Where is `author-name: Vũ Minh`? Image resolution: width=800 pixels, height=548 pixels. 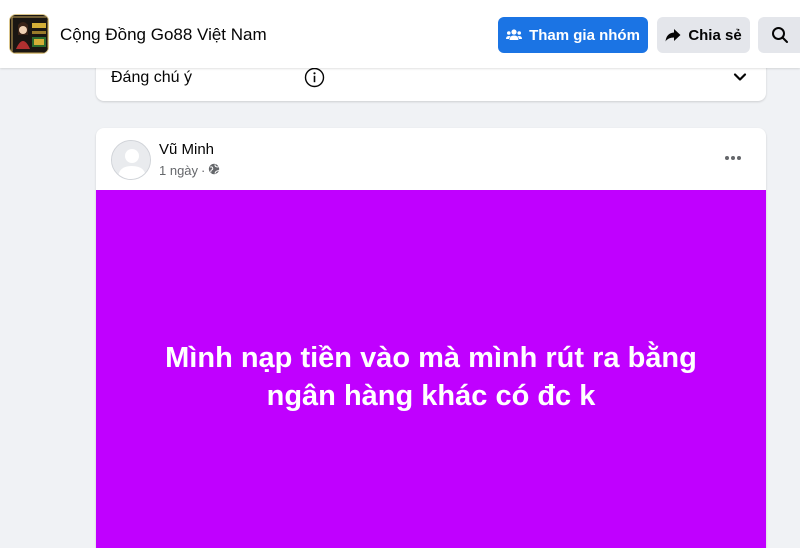 author-name: Vũ Minh is located at coordinates (186, 149).